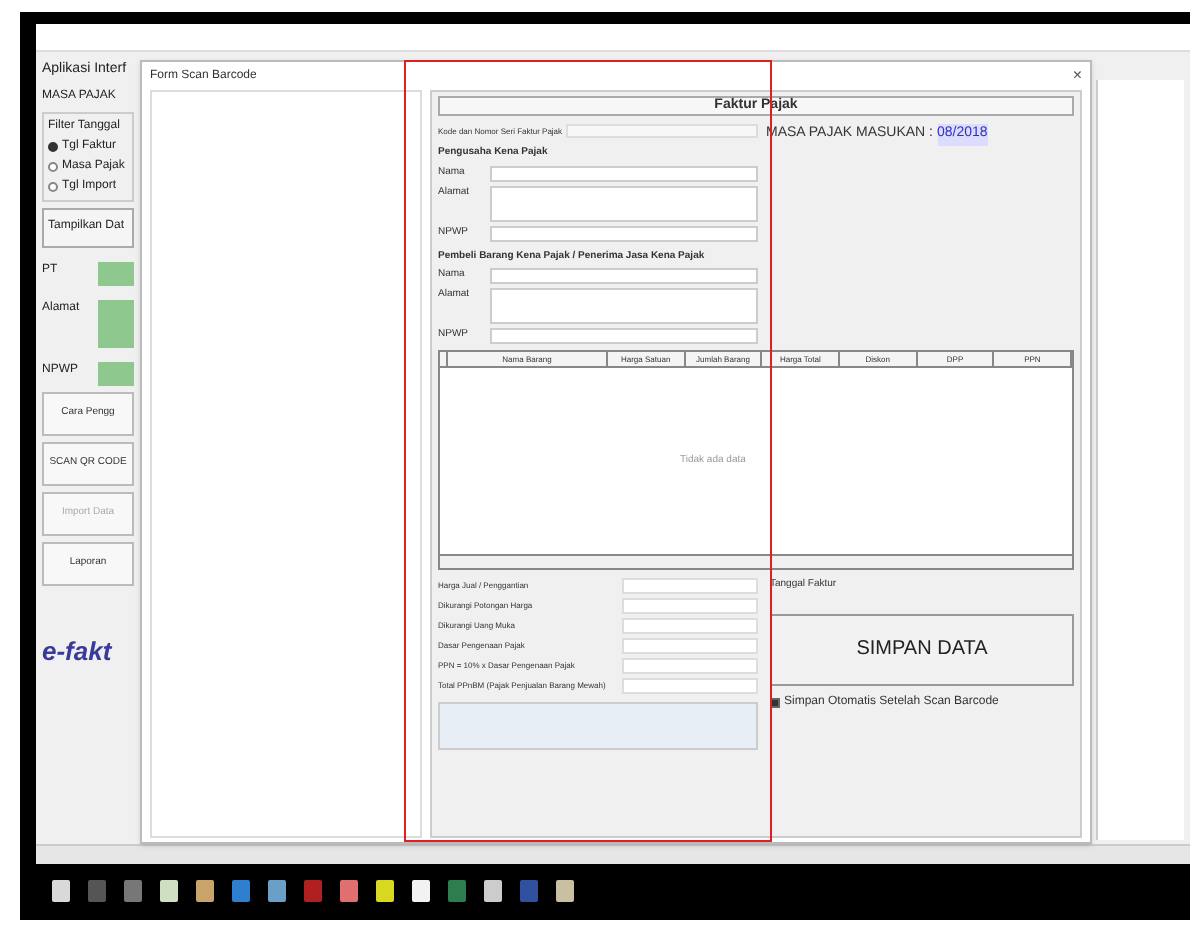 The height and width of the screenshot is (932, 1190). Describe the element at coordinates (77, 651) in the screenshot. I see `logo-text: e-fakt` at that location.